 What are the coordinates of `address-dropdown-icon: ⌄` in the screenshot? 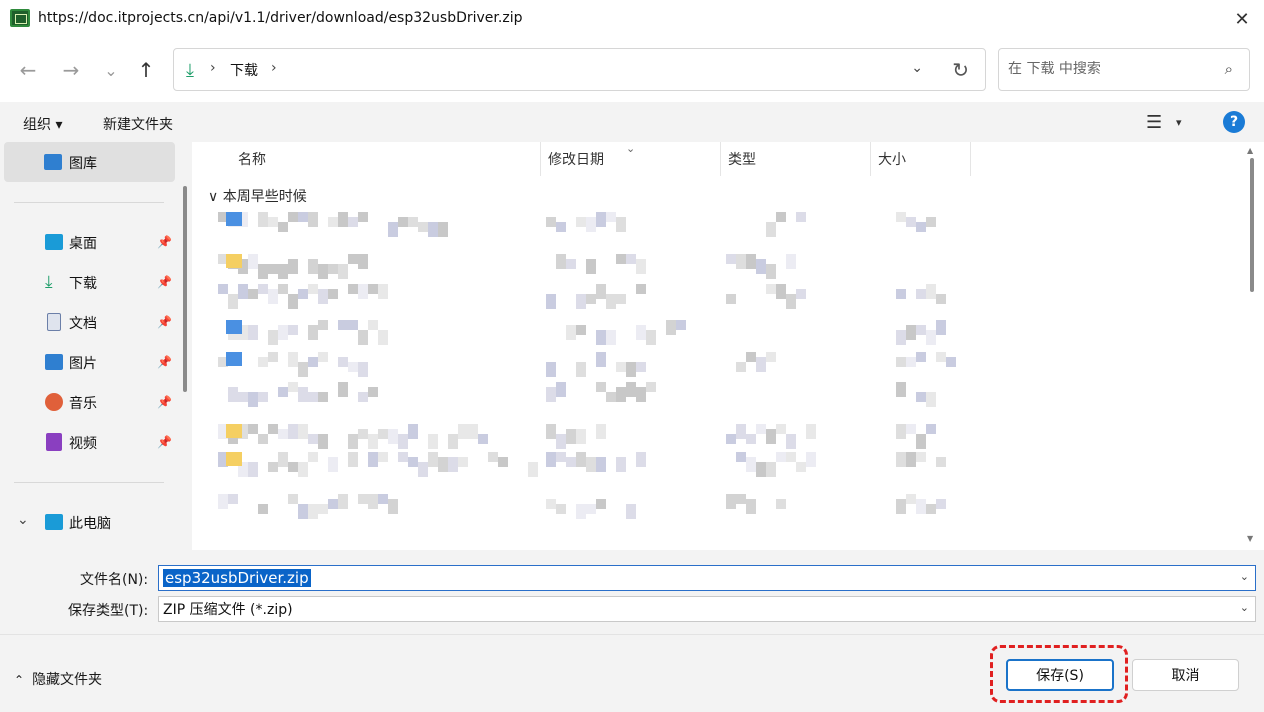 It's located at (917, 68).